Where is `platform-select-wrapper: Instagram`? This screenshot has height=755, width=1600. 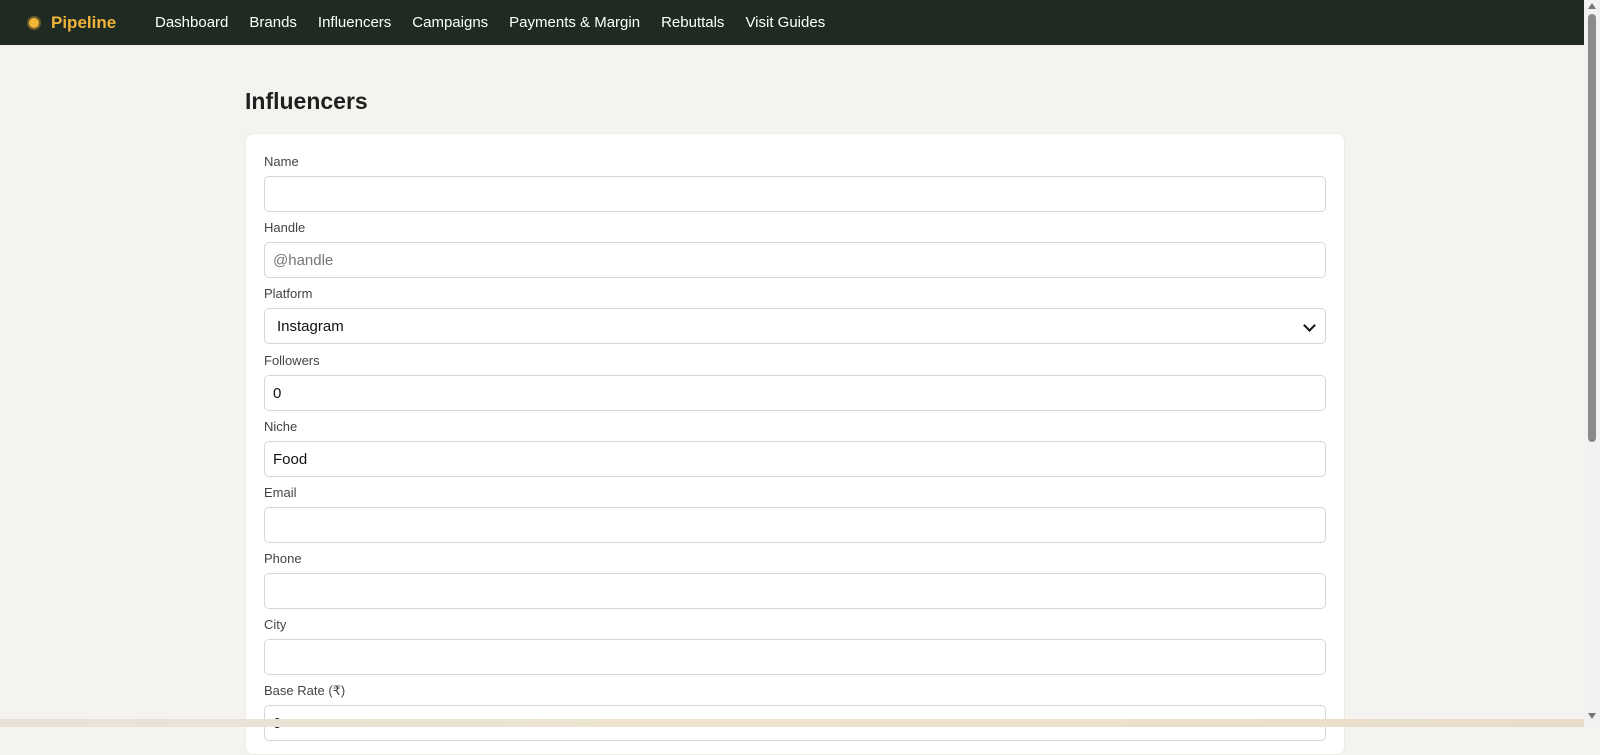 platform-select-wrapper: Instagram is located at coordinates (795, 326).